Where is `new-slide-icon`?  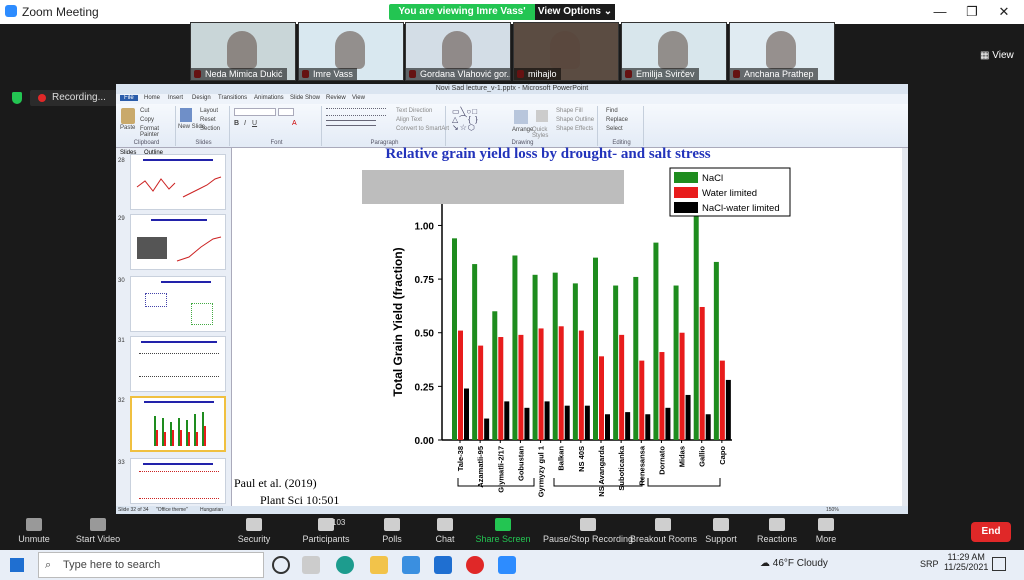
new-slide-icon is located at coordinates (186, 115).